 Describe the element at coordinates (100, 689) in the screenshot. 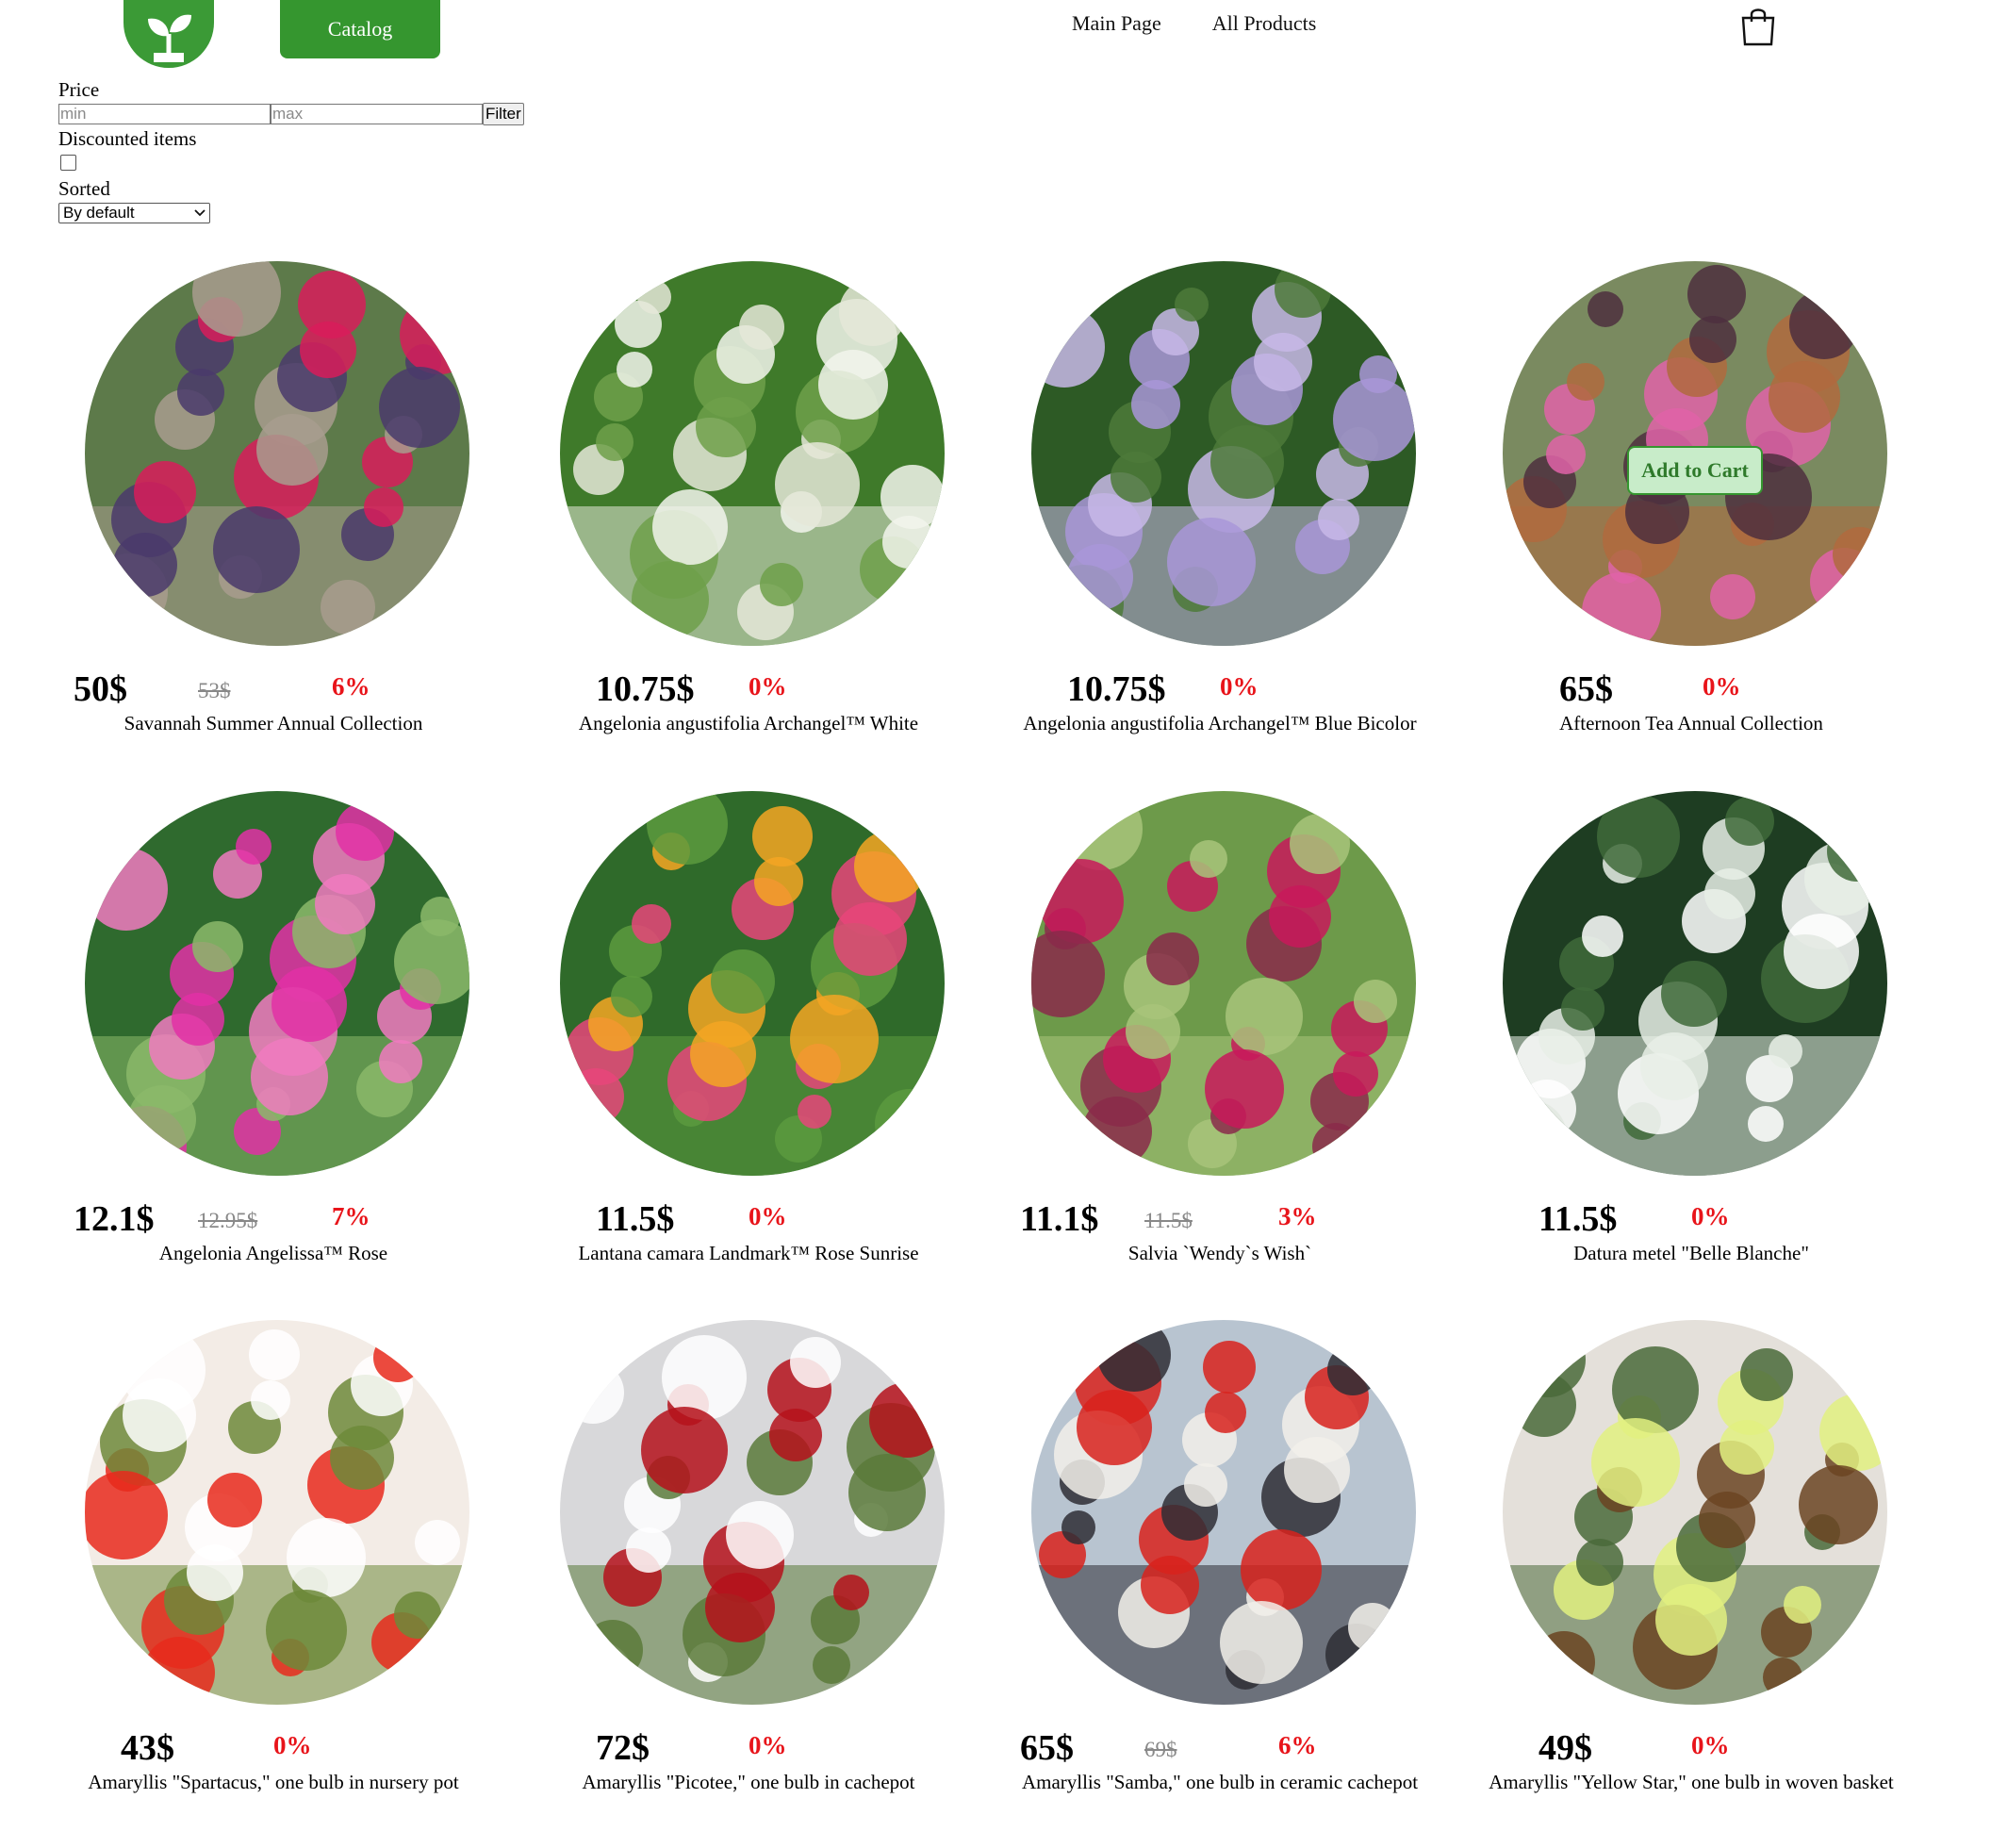

I see `product-price: 50$` at that location.